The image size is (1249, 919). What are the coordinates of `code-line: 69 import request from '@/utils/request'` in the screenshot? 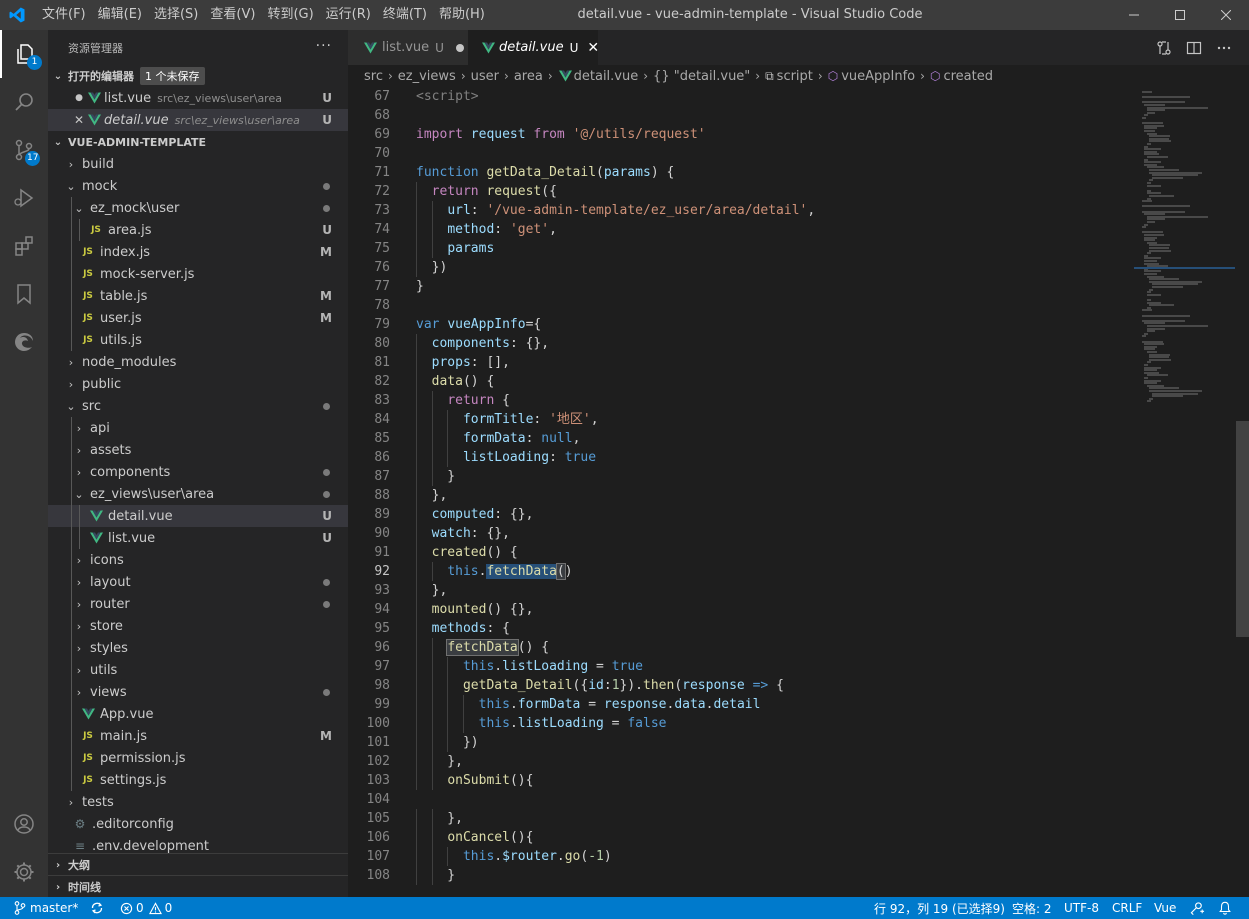 It's located at (741, 134).